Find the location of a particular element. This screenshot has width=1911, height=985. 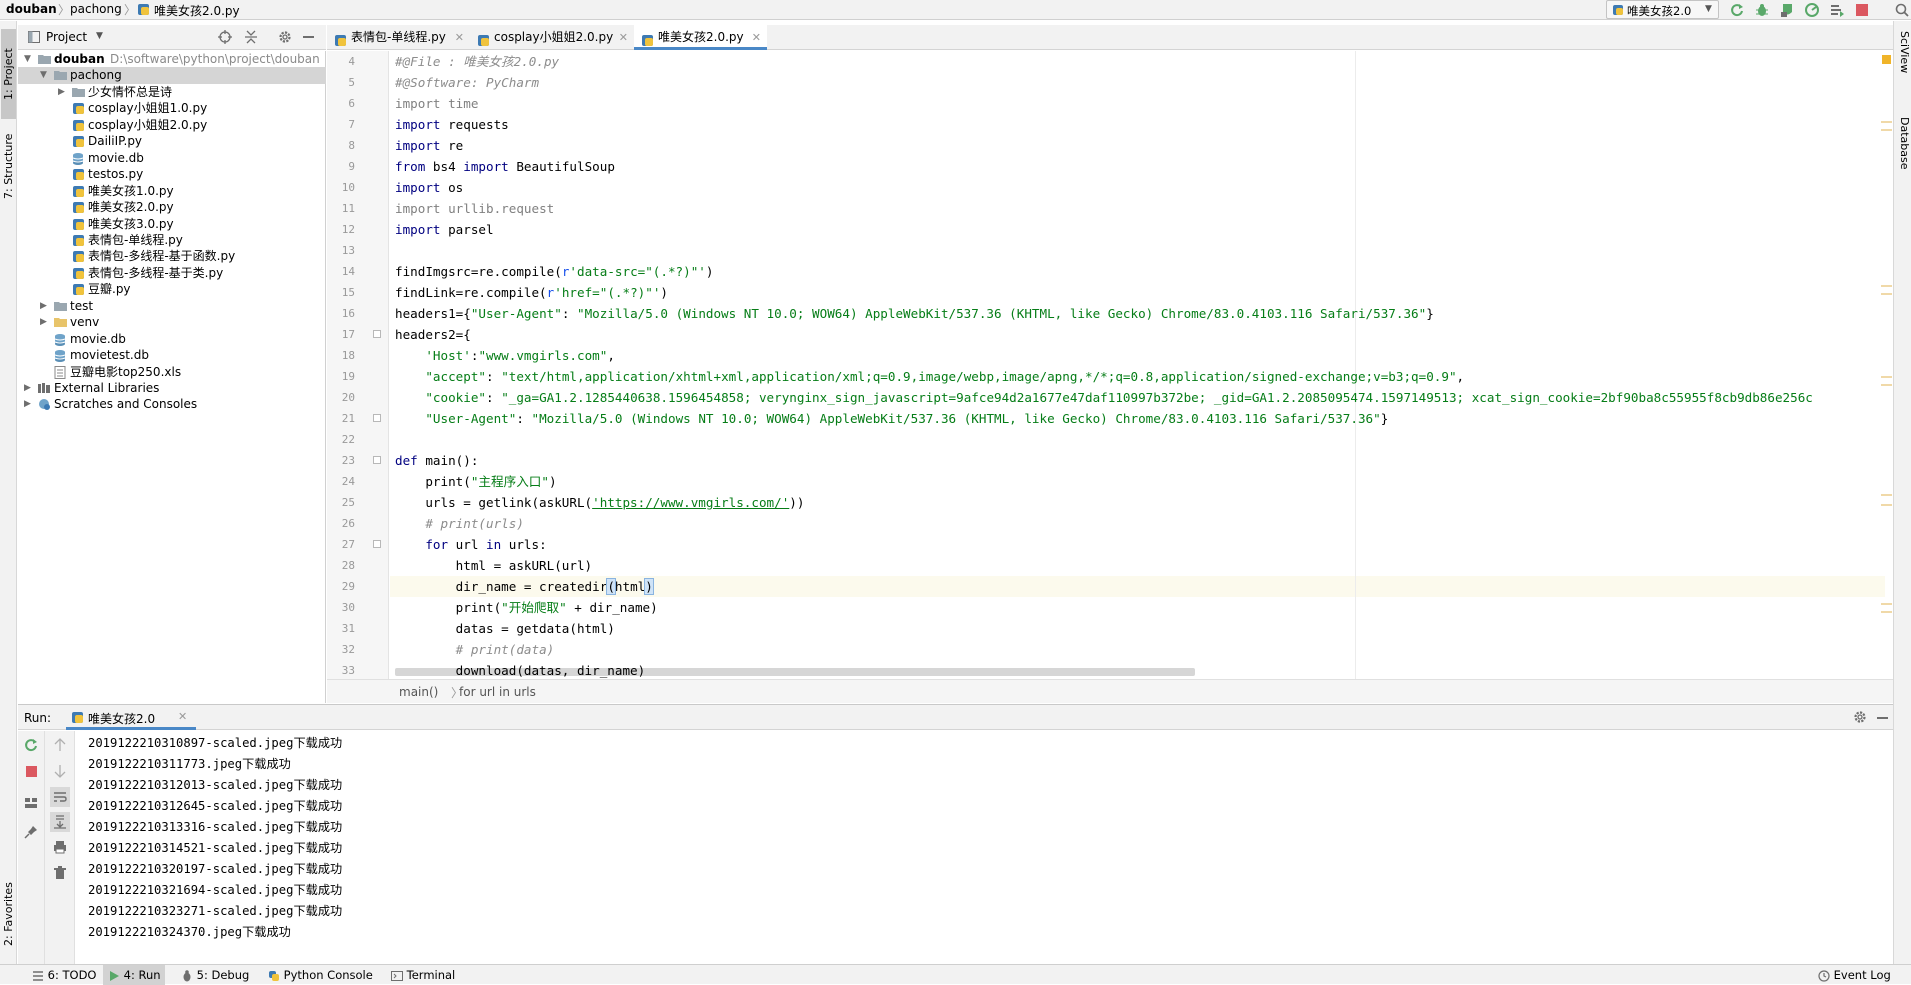

code-line: def main(): is located at coordinates (436, 460).